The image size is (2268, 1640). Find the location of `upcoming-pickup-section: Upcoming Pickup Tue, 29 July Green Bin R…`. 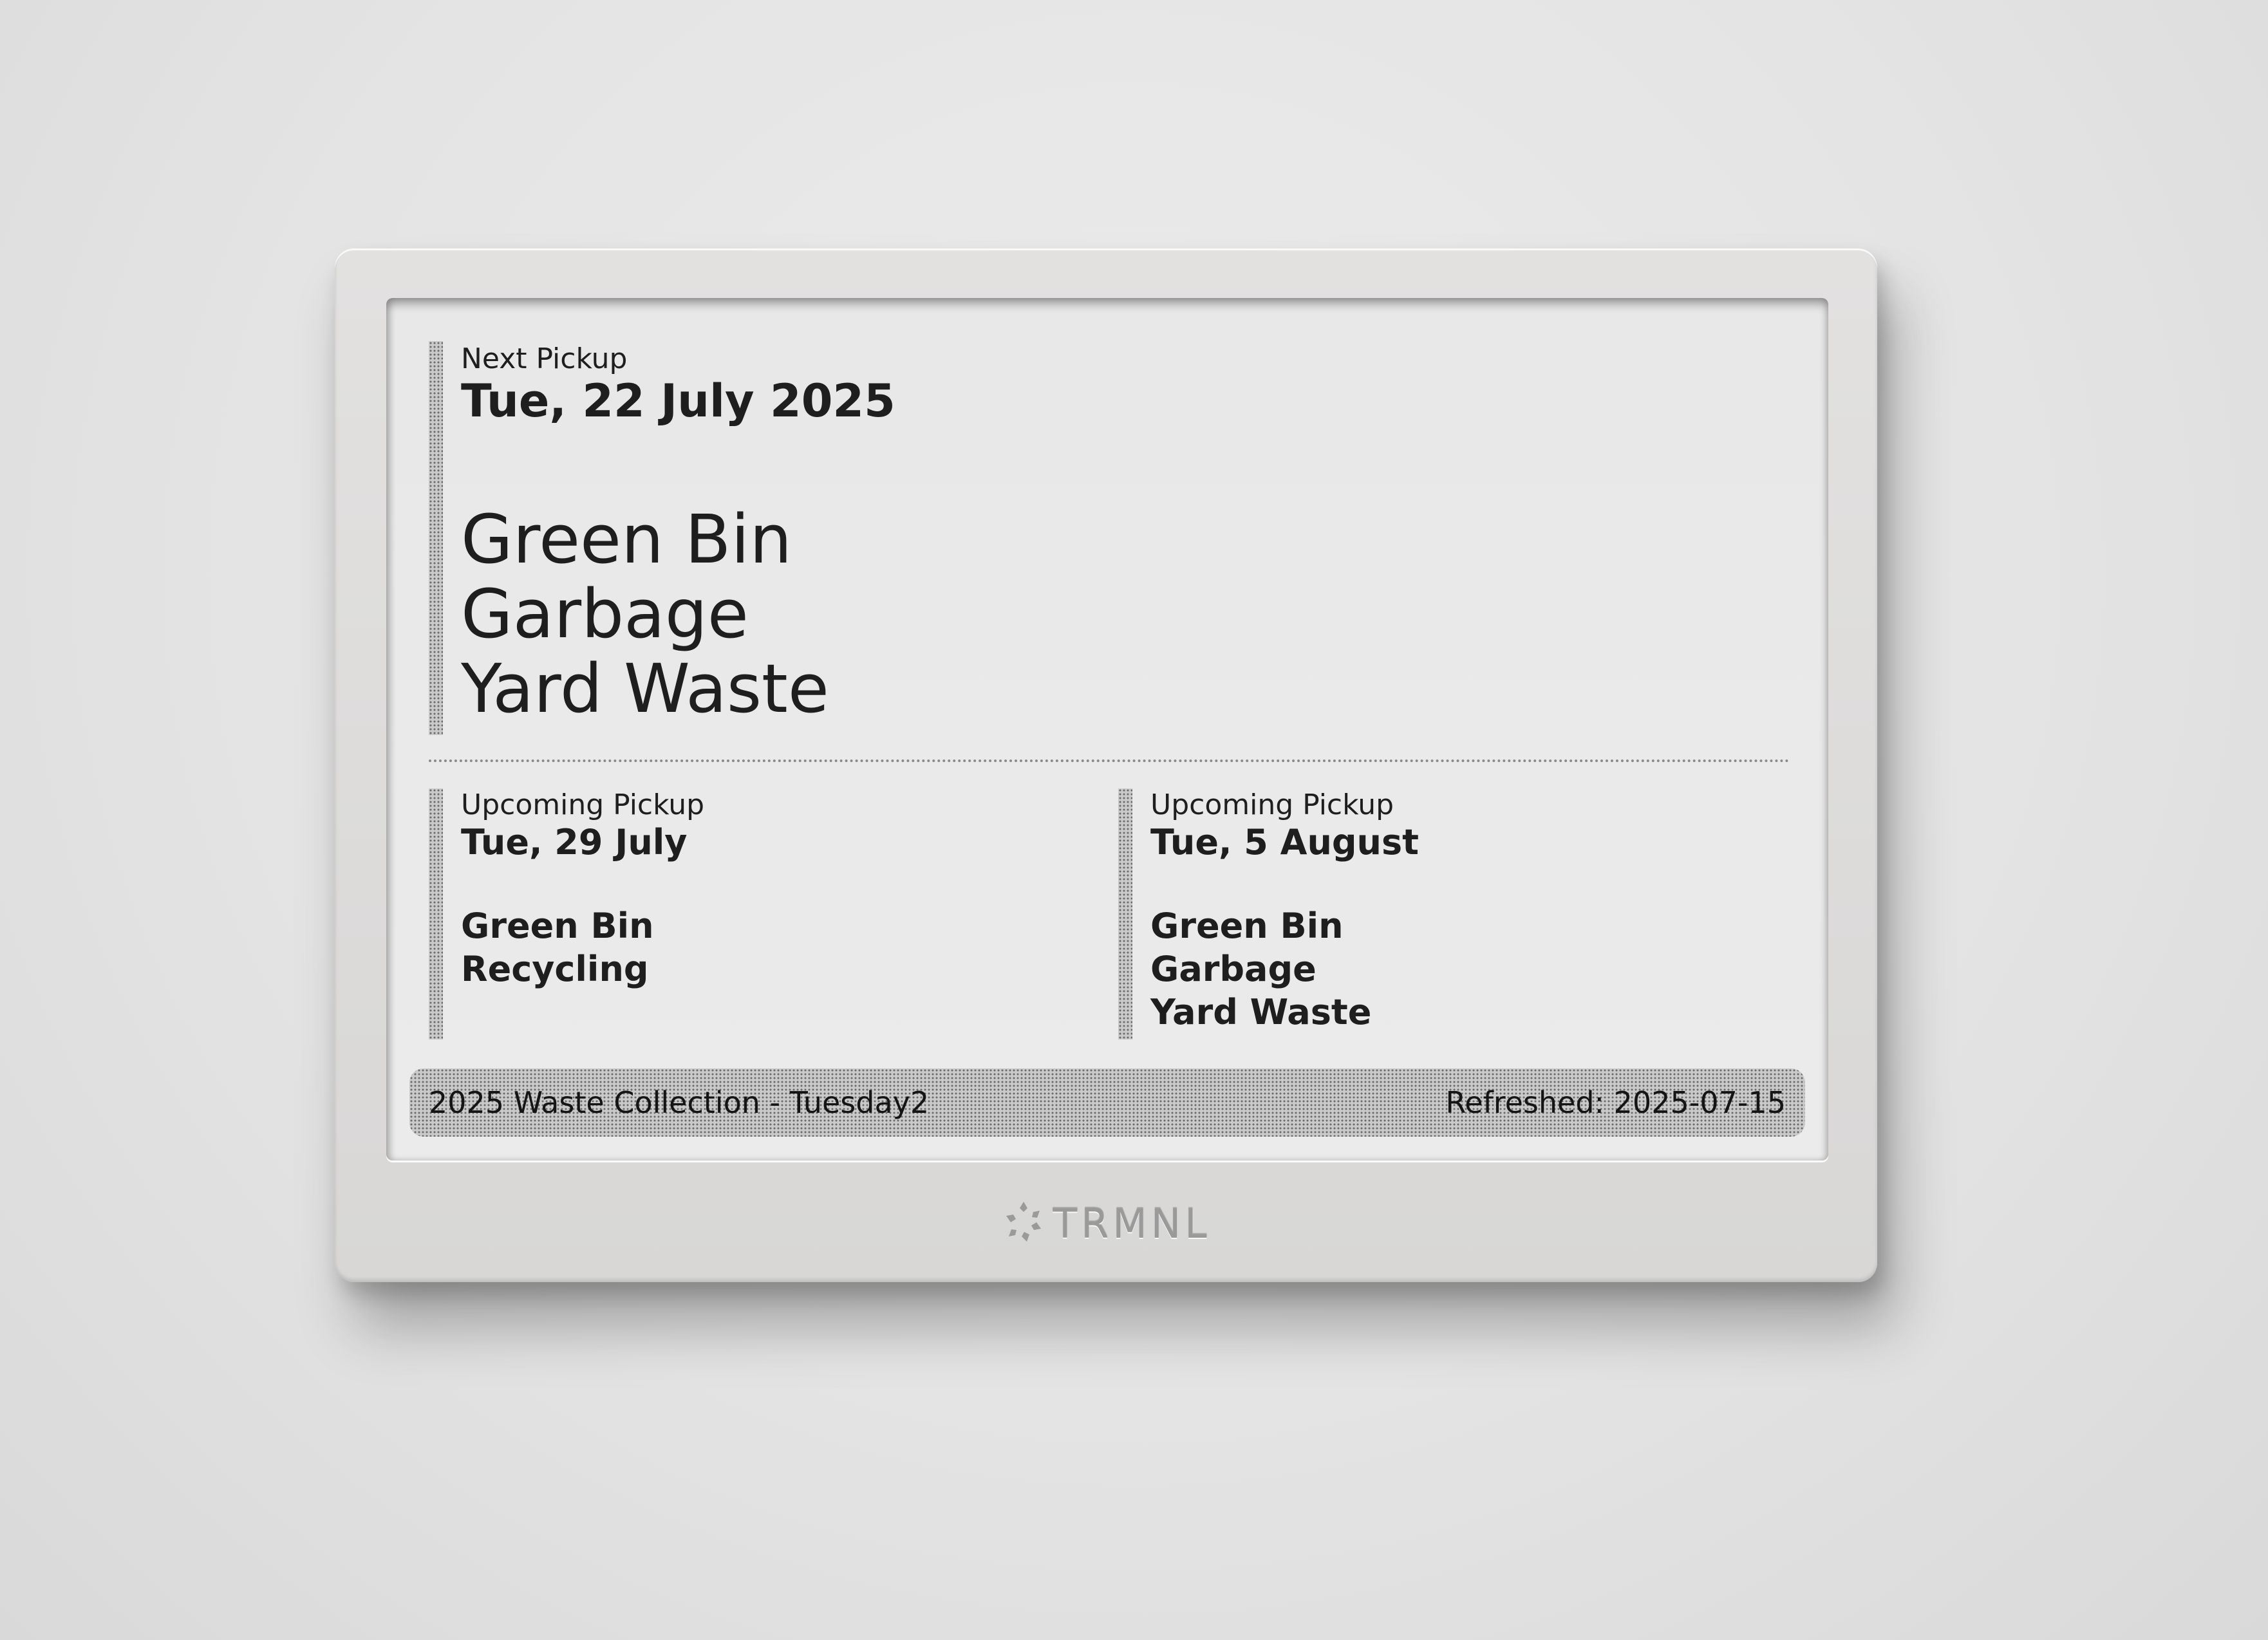

upcoming-pickup-section: Upcoming Pickup Tue, 29 July Green Bin R… is located at coordinates (751, 913).